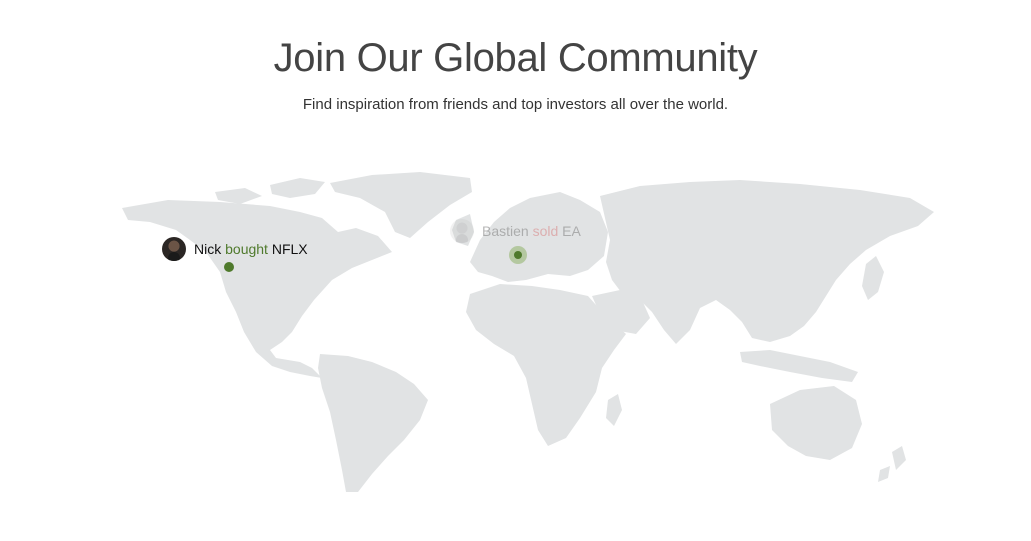  What do you see at coordinates (545, 231) in the screenshot?
I see `activity-verb: sold` at bounding box center [545, 231].